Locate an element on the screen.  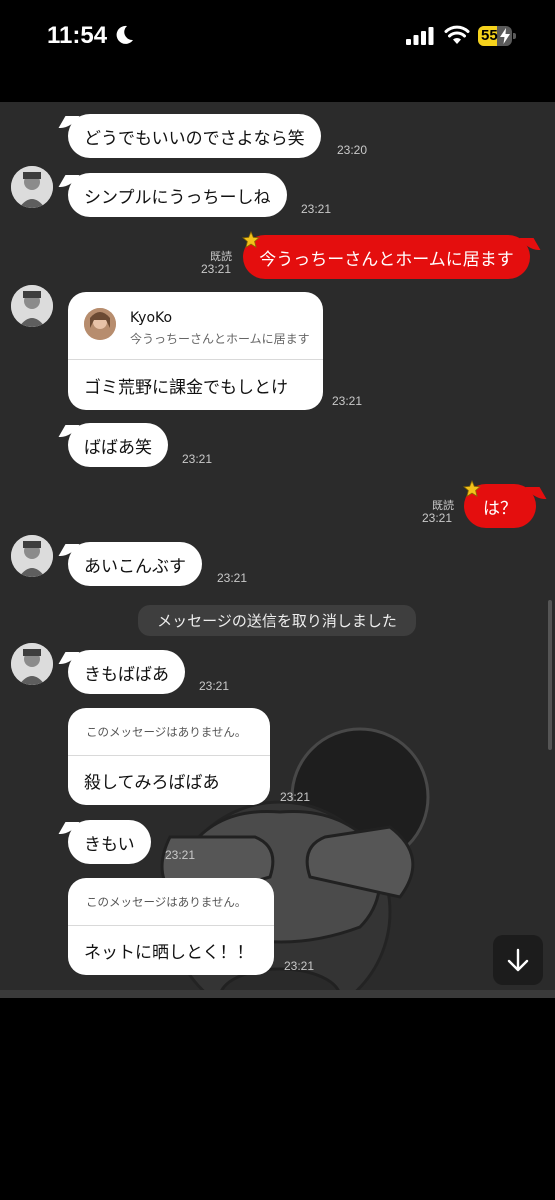
reply-message-card: このメッセージはありません。 殺してみろばばあ is located at coordinates (169, 756).